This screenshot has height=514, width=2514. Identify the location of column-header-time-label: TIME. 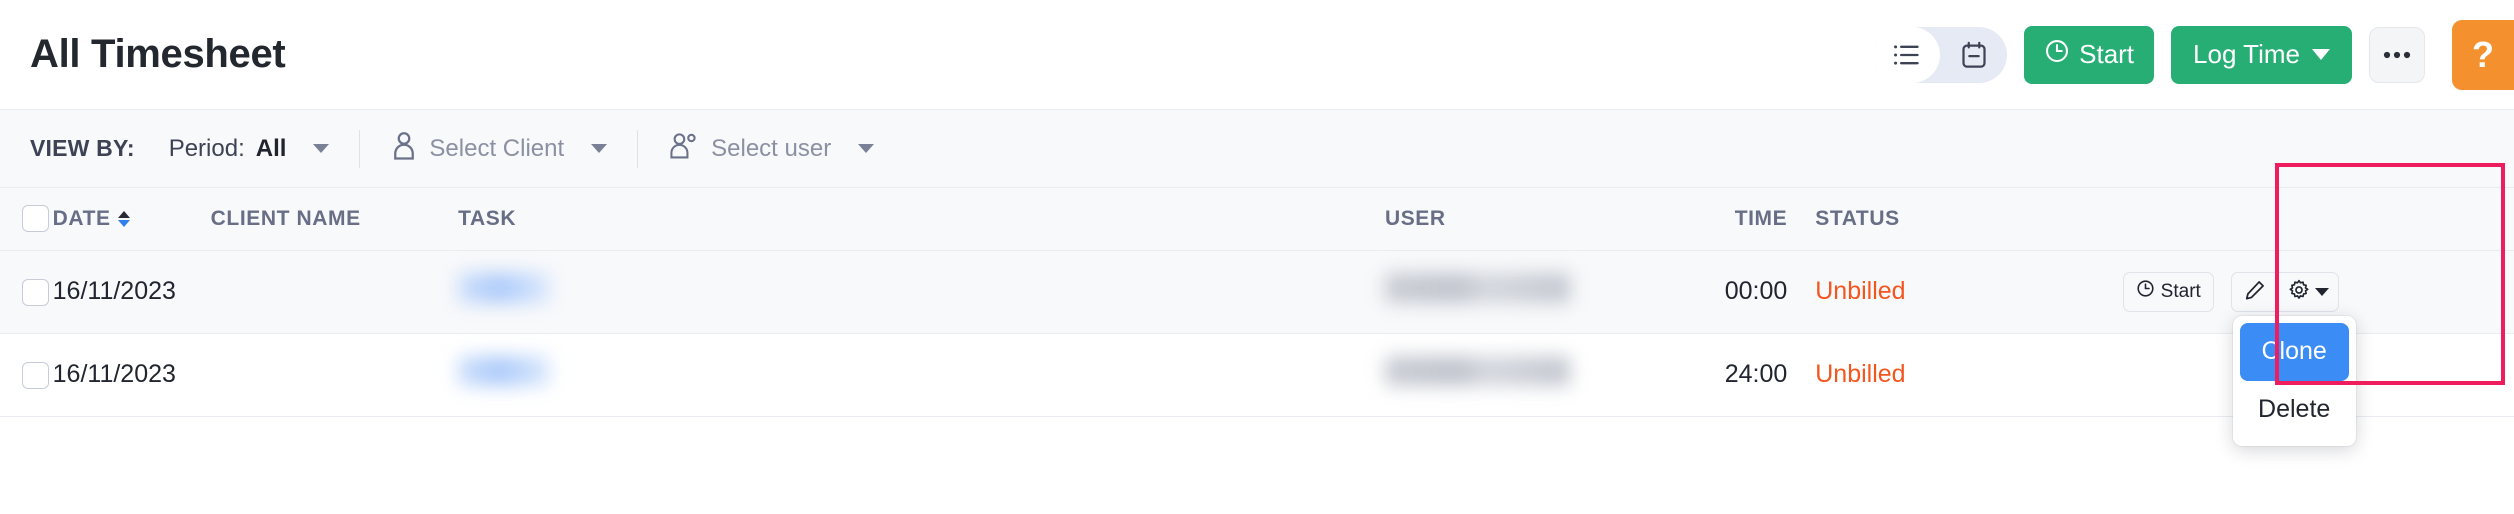
(1761, 218).